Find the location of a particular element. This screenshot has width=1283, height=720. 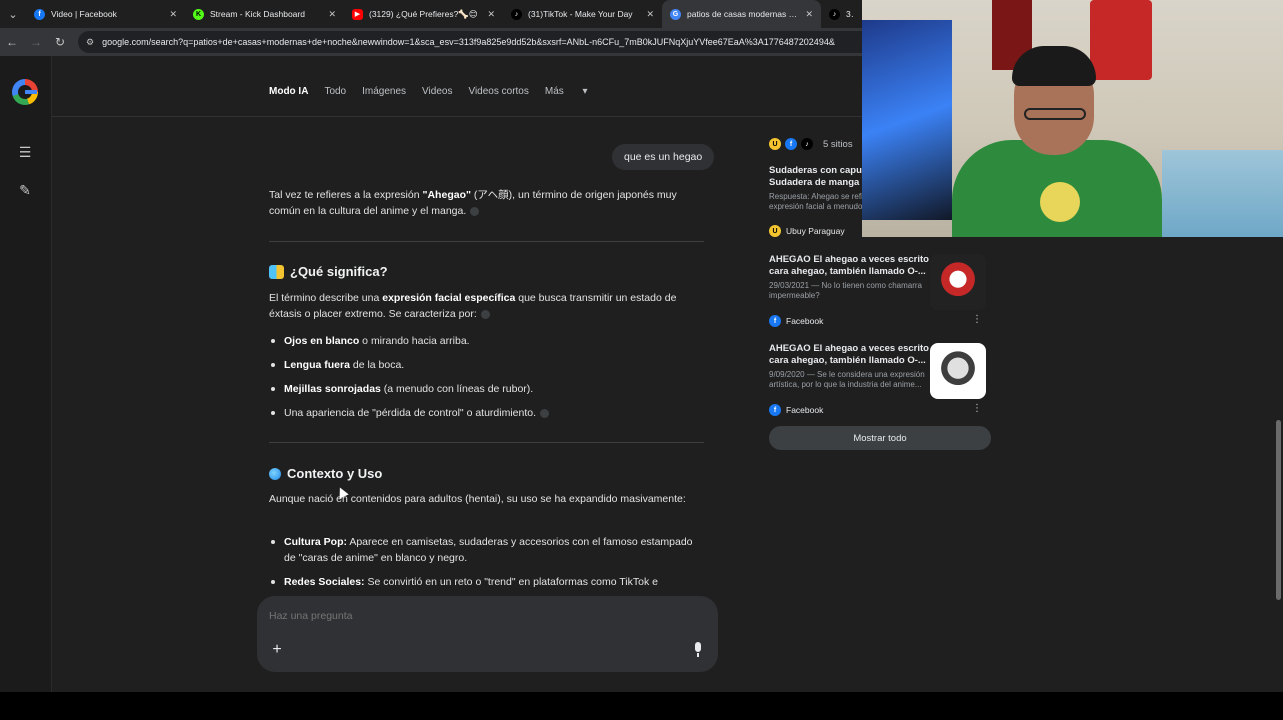

forward-icon: → is located at coordinates (36, 42).